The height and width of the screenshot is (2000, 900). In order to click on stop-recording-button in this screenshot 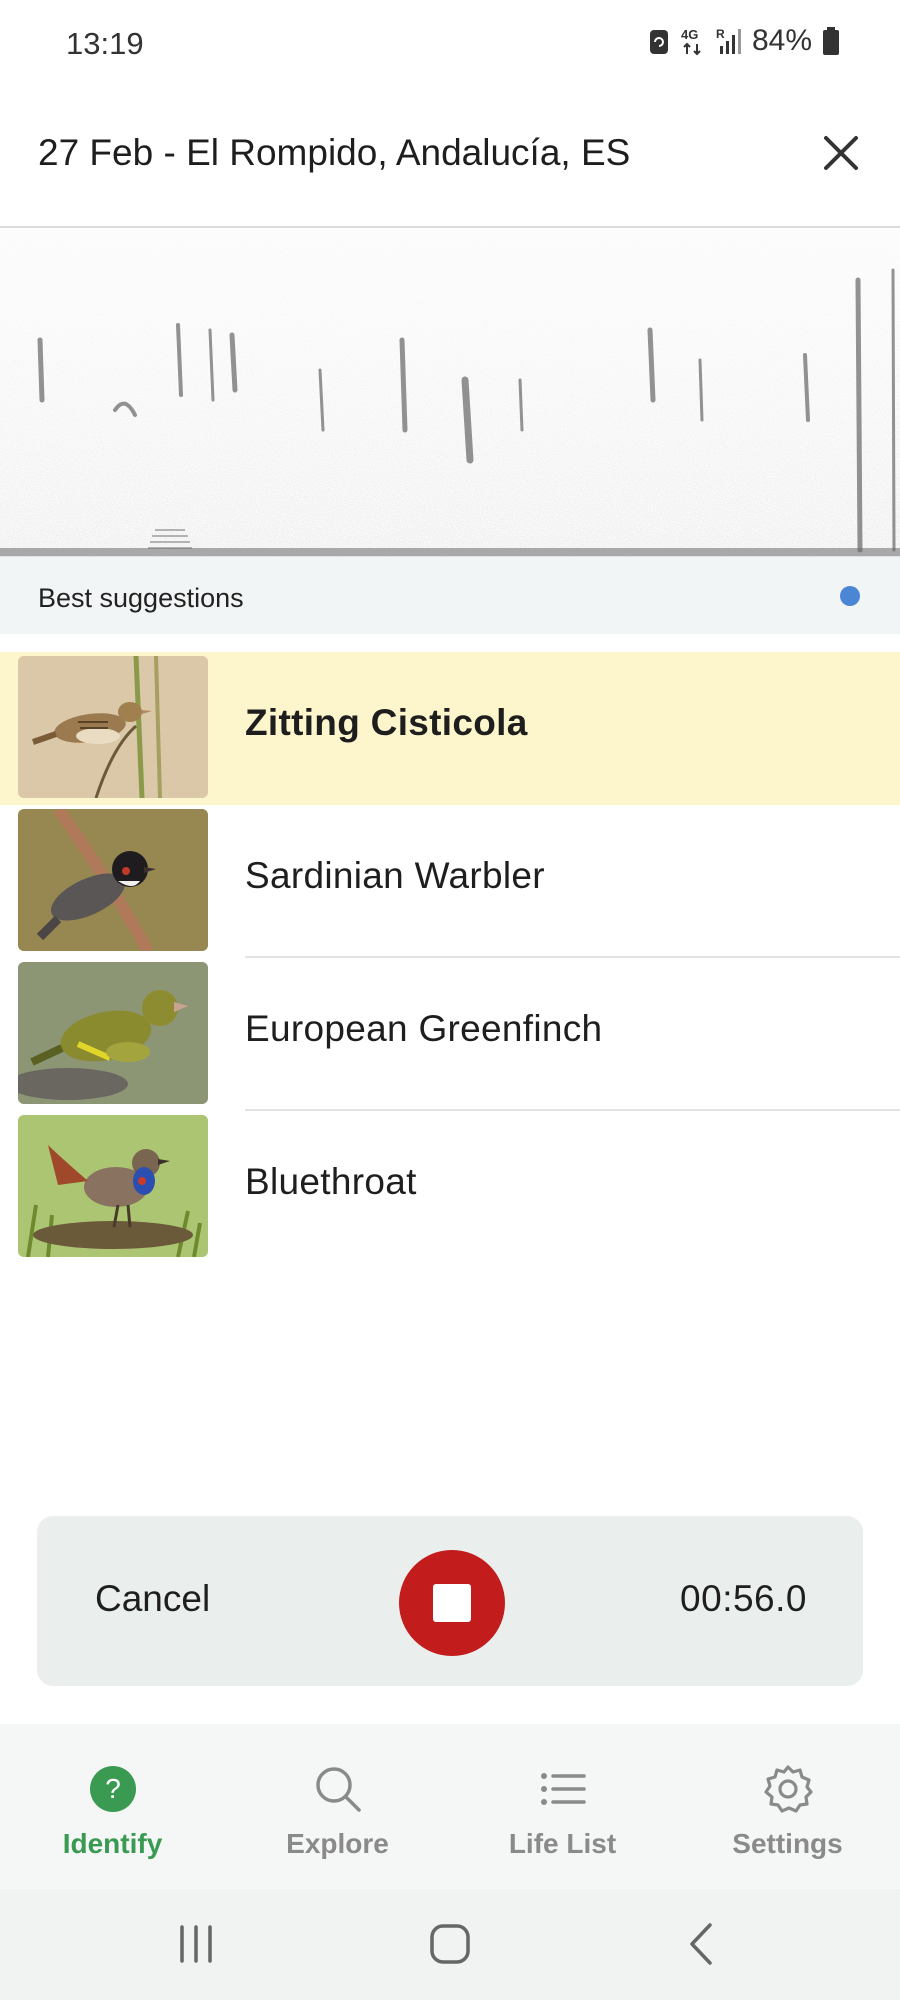, I will do `click(452, 1603)`.